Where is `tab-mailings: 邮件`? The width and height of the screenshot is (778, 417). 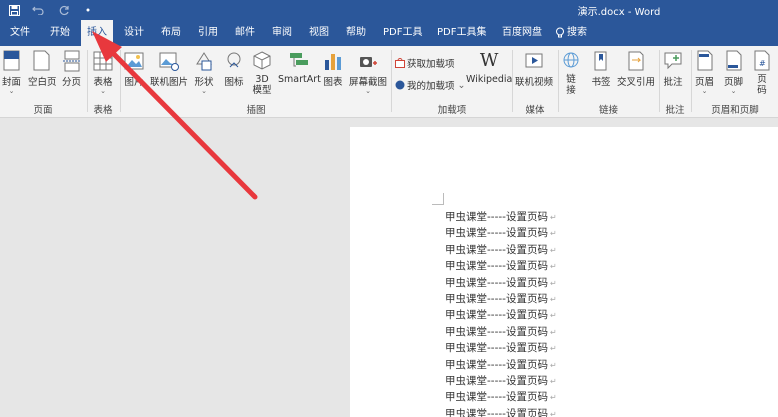 tab-mailings: 邮件 is located at coordinates (245, 33).